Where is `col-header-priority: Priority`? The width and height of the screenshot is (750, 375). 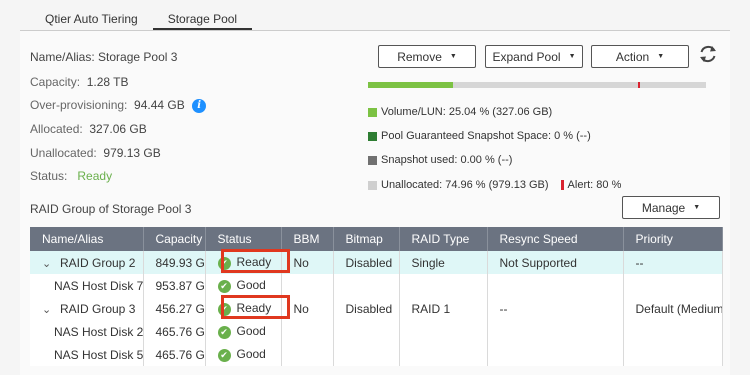
col-header-priority: Priority is located at coordinates (673, 239).